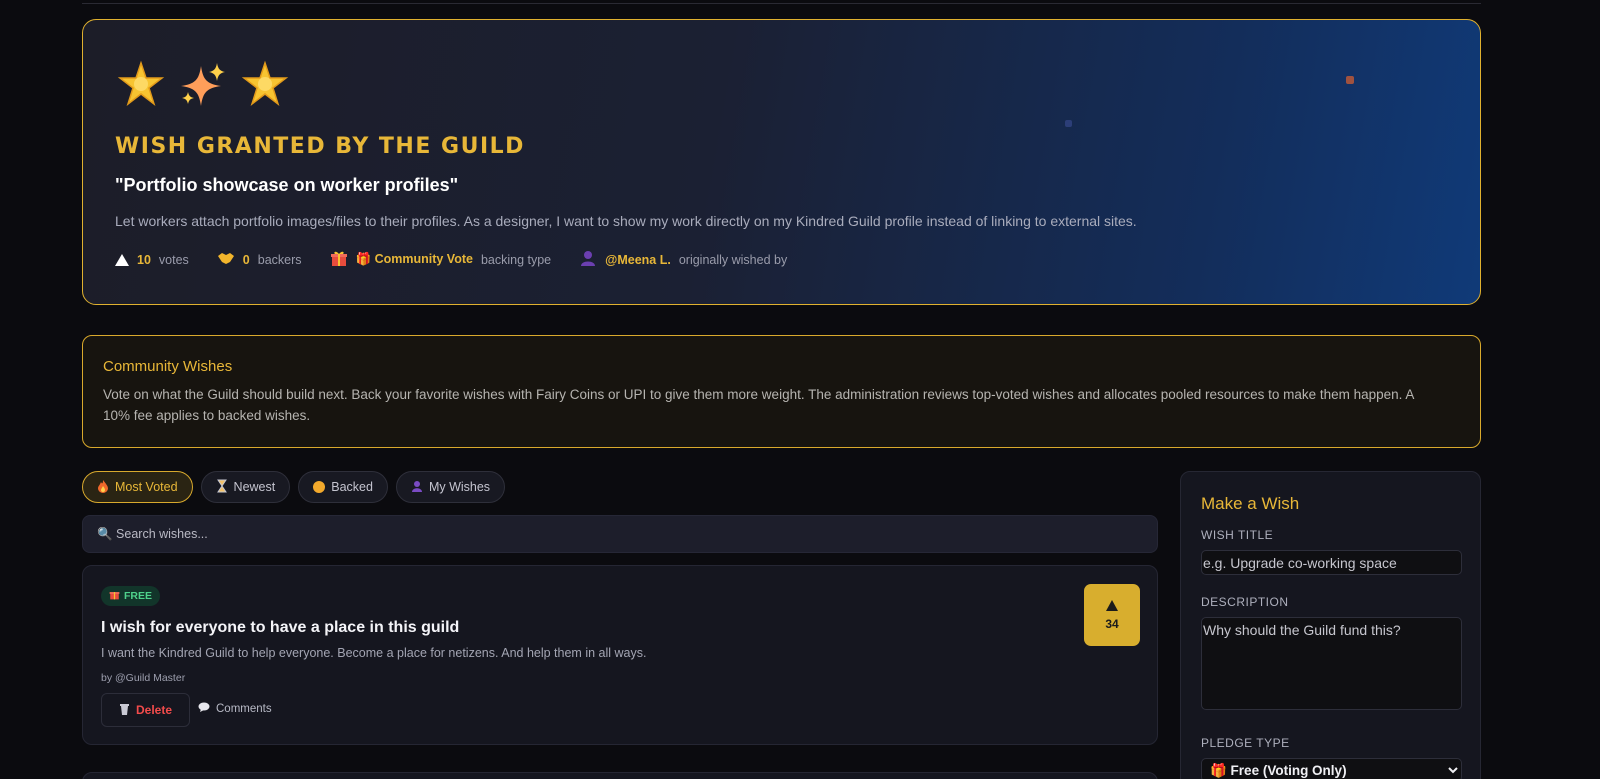 Image resolution: width=1600 pixels, height=779 pixels. I want to click on granted-wish-title: "Portfolio showcase on worker profiles", so click(287, 185).